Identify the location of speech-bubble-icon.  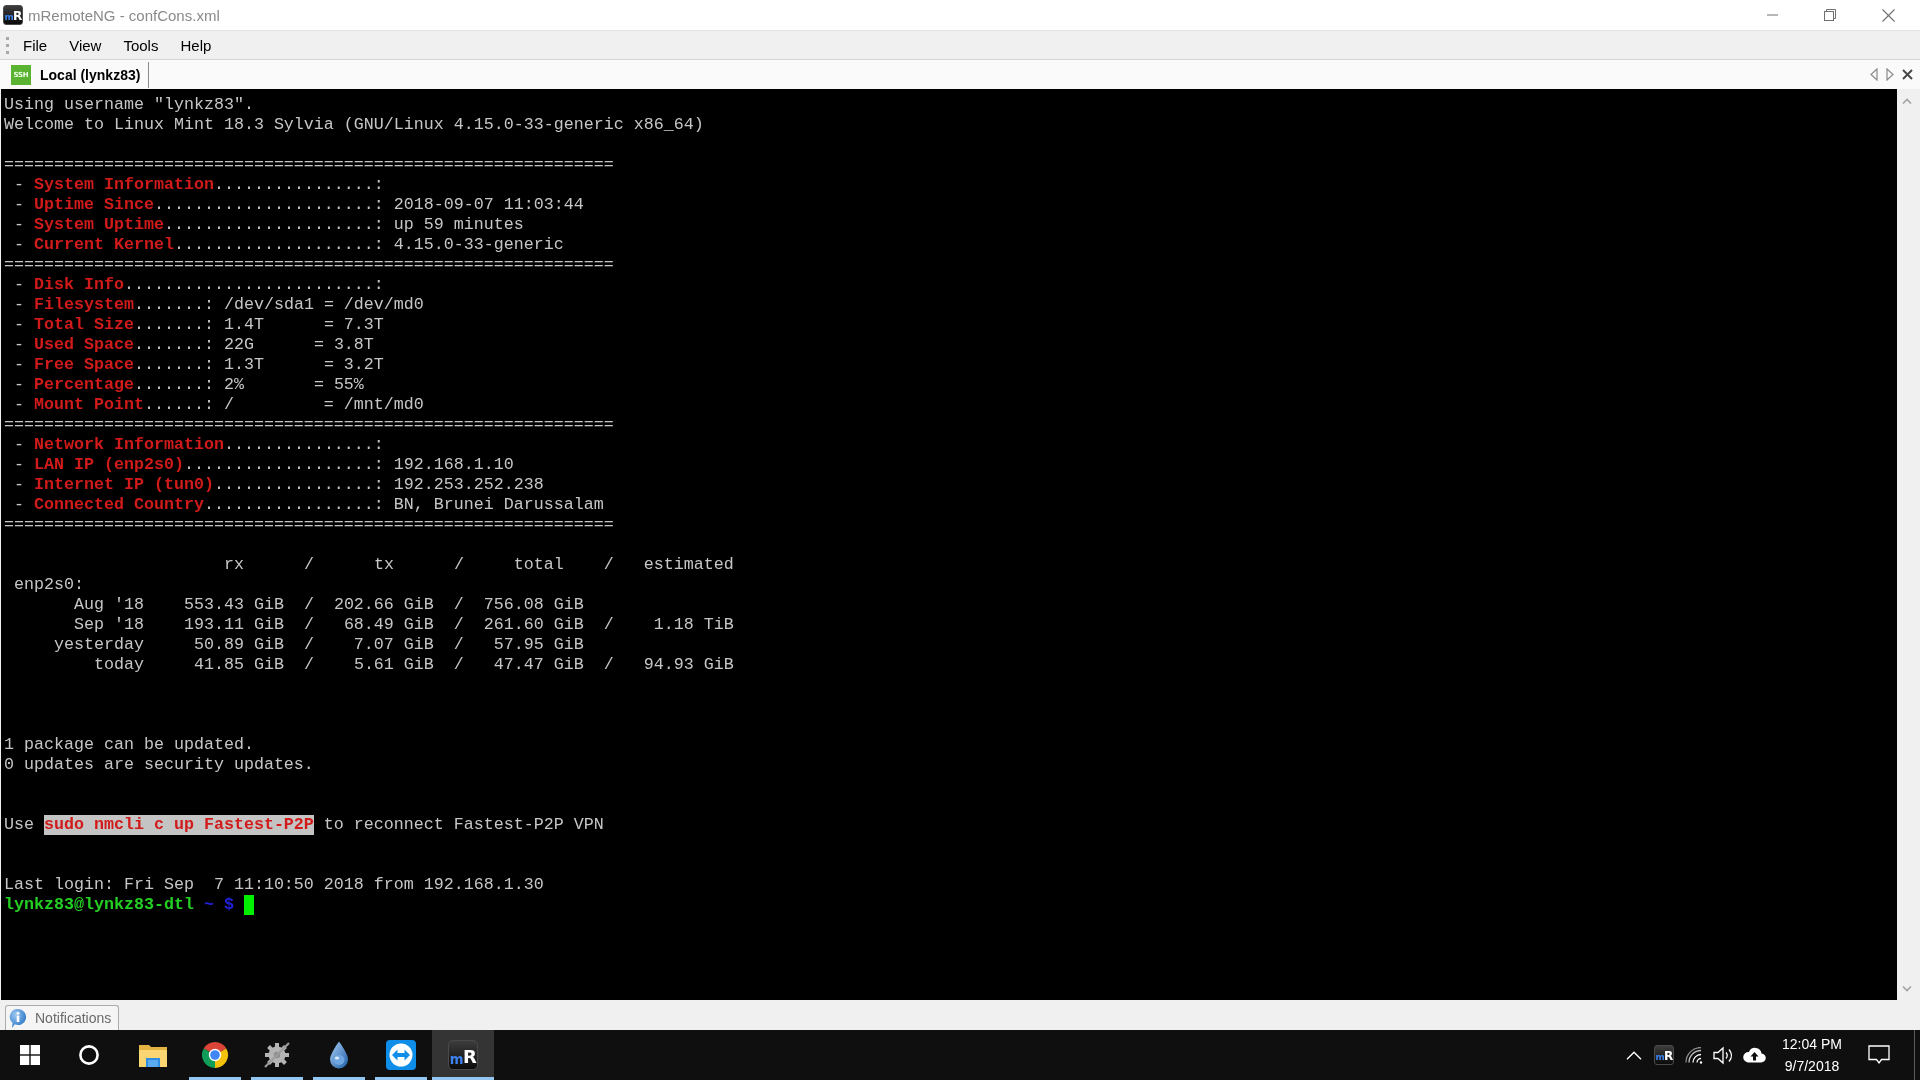
(1879, 1055).